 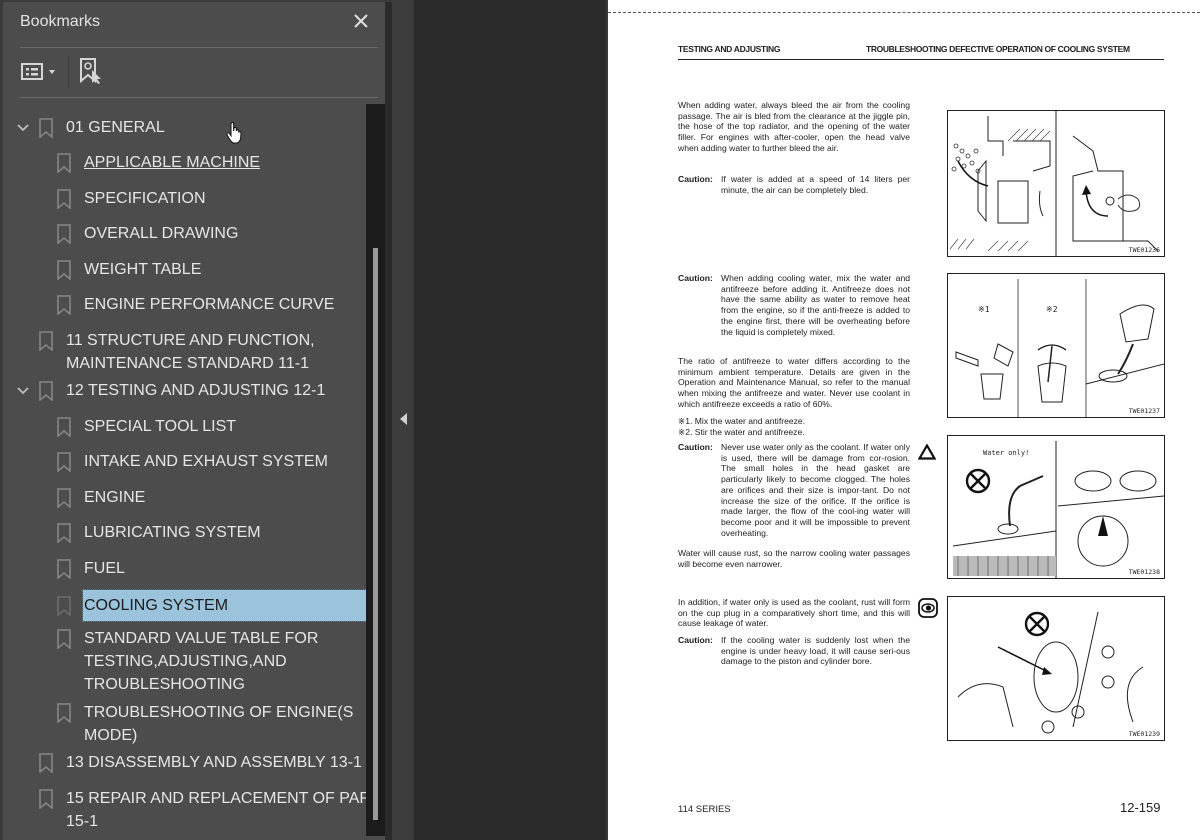 I want to click on page-footer-series: 114 SERIES, so click(x=704, y=809).